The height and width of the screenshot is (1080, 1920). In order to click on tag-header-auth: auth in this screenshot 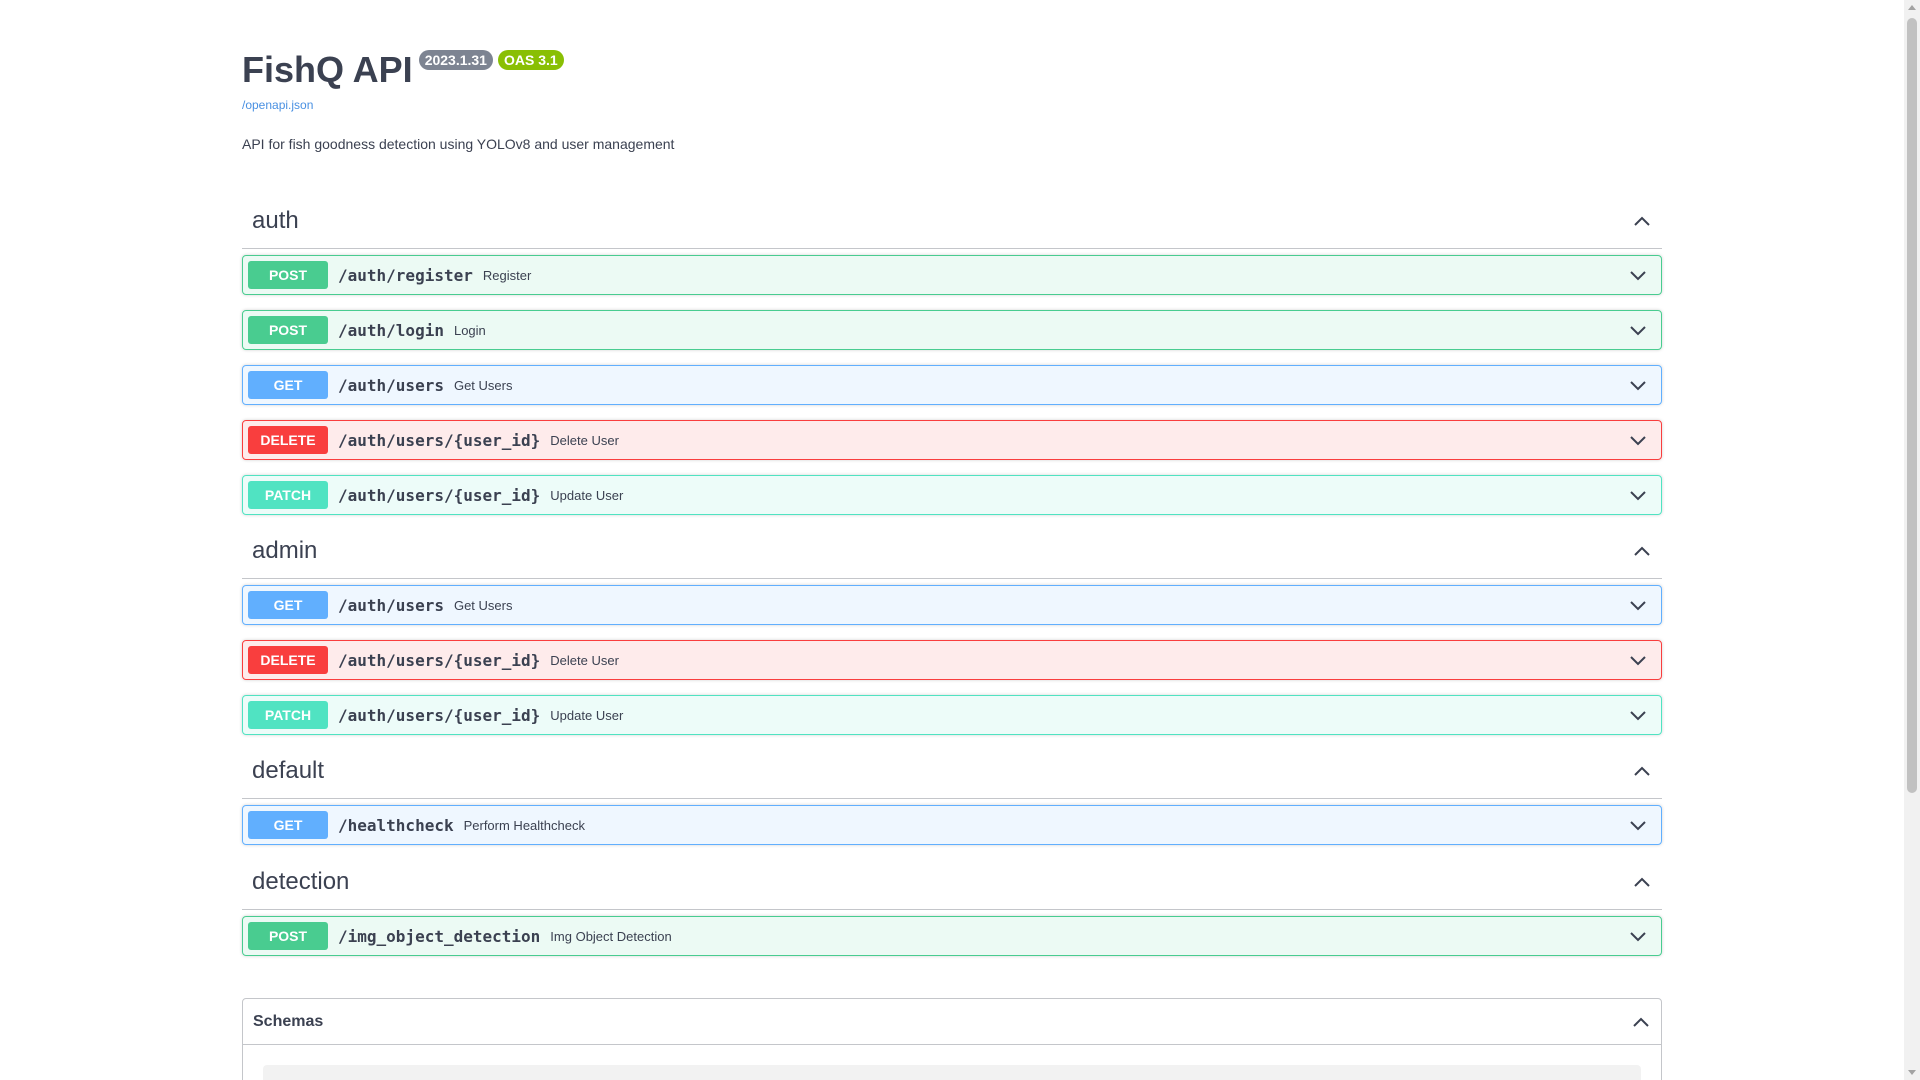, I will do `click(952, 221)`.